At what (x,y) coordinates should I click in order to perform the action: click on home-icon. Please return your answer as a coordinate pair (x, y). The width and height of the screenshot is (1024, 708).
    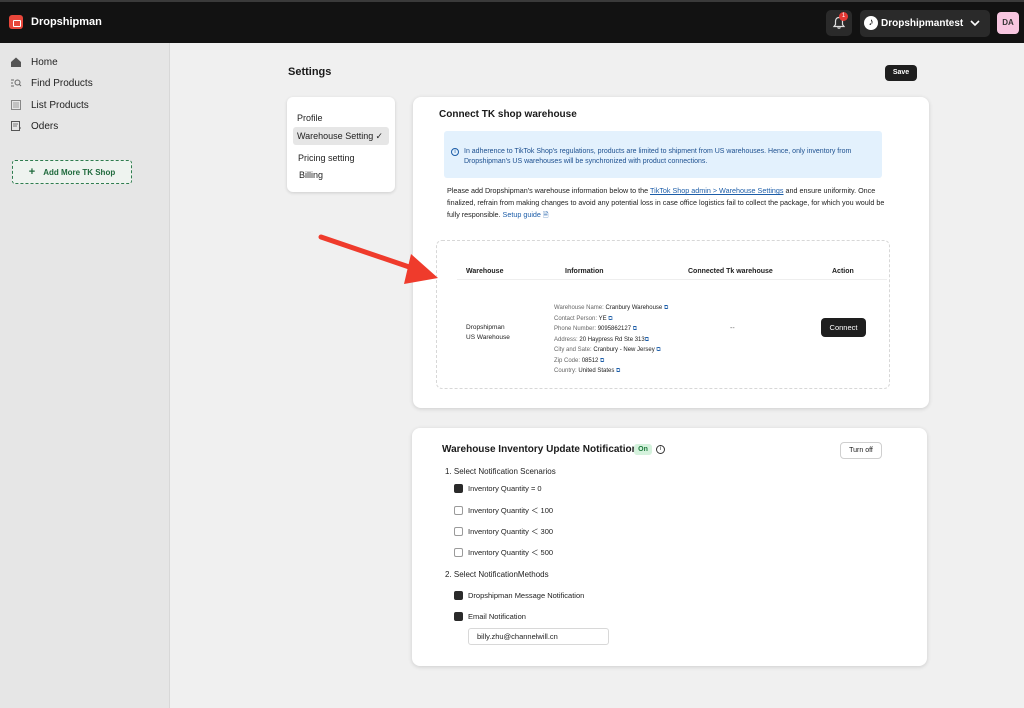
    Looking at the image, I should click on (16, 62).